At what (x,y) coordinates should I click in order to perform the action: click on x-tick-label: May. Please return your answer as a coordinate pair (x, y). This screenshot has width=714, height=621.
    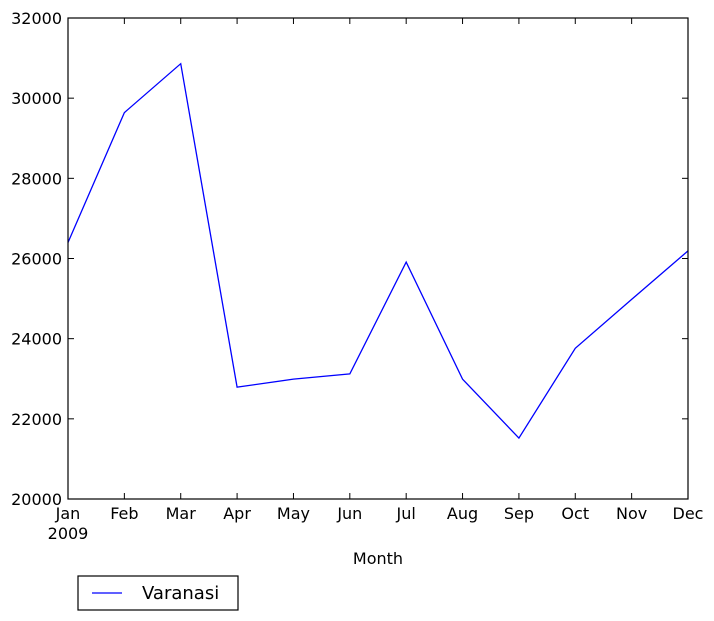
    Looking at the image, I should click on (293, 513).